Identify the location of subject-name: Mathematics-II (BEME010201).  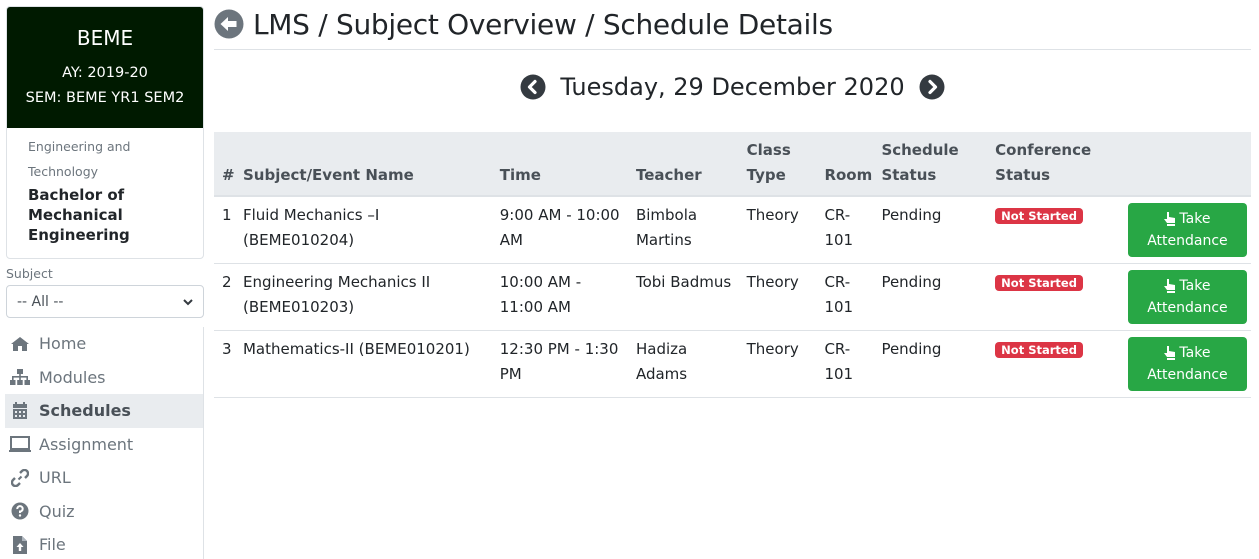
(367, 364).